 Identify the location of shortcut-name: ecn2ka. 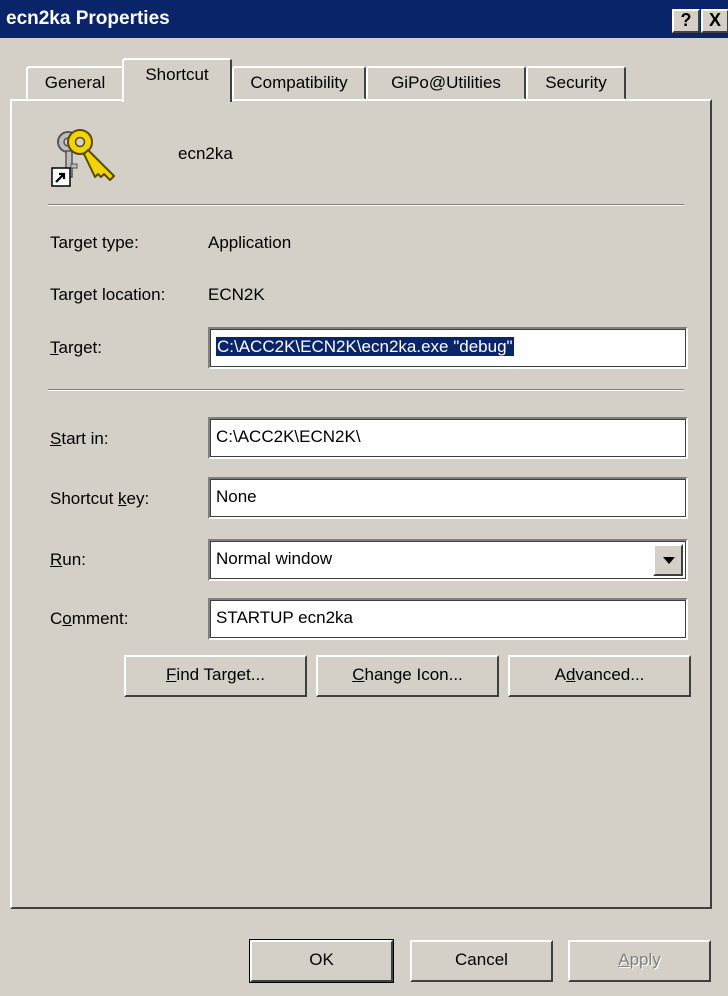
(205, 153).